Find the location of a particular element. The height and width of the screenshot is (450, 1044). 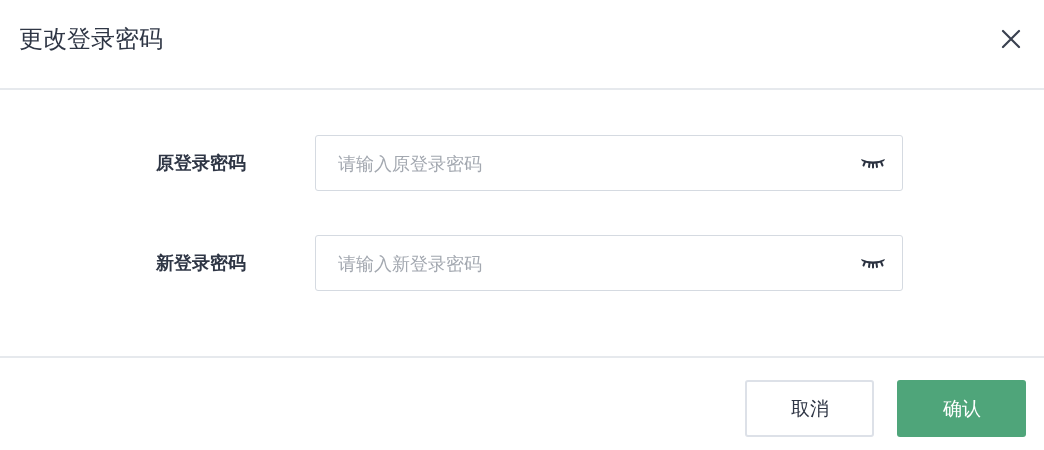

cancel-button: 取消 is located at coordinates (809, 408).